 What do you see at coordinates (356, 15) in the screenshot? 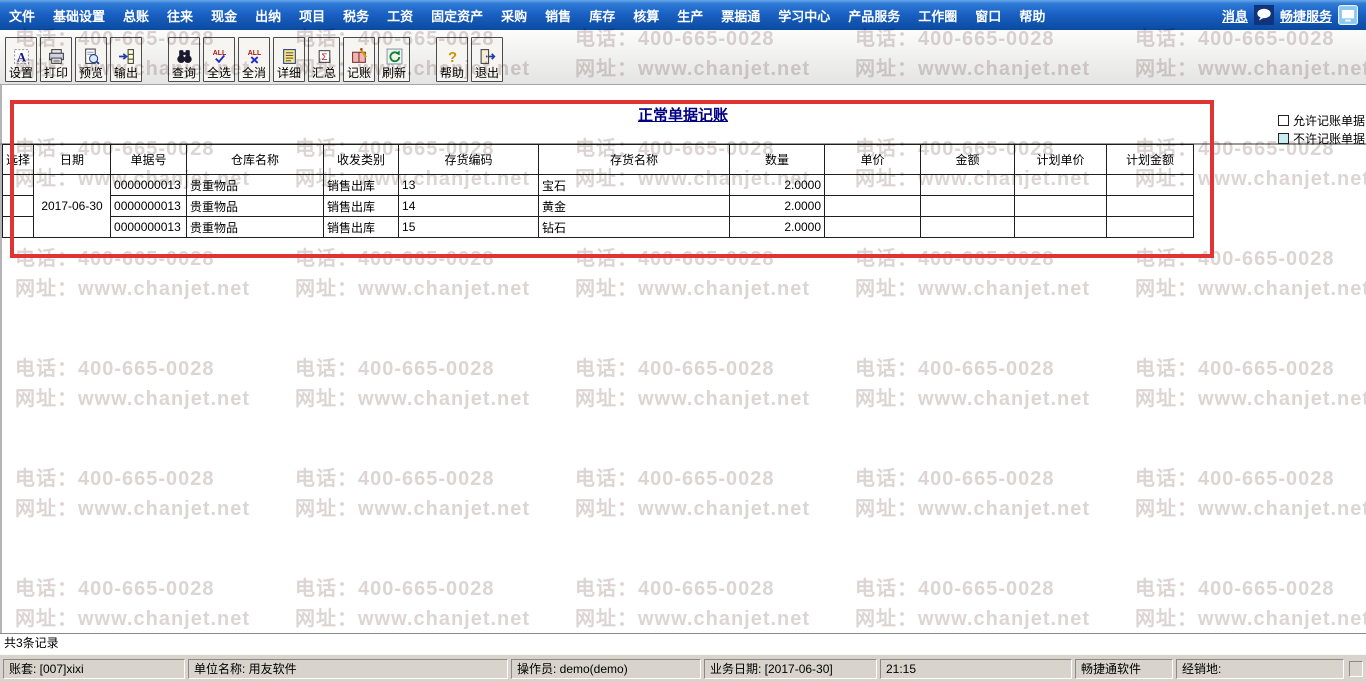
I see `menu-item-tax: 税务` at bounding box center [356, 15].